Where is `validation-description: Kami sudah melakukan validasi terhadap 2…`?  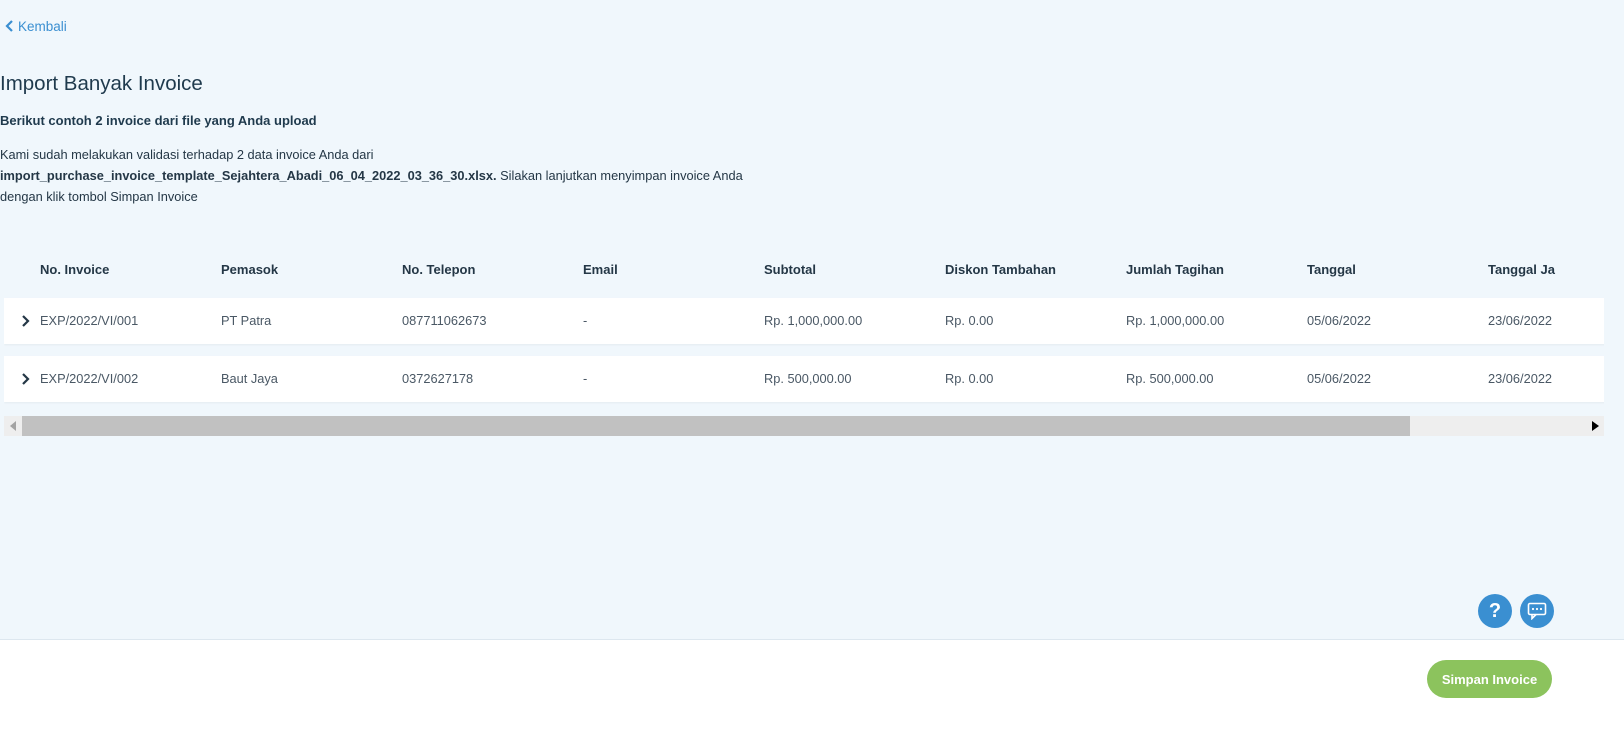
validation-description: Kami sudah melakukan validasi terhadap 2… is located at coordinates (380, 175).